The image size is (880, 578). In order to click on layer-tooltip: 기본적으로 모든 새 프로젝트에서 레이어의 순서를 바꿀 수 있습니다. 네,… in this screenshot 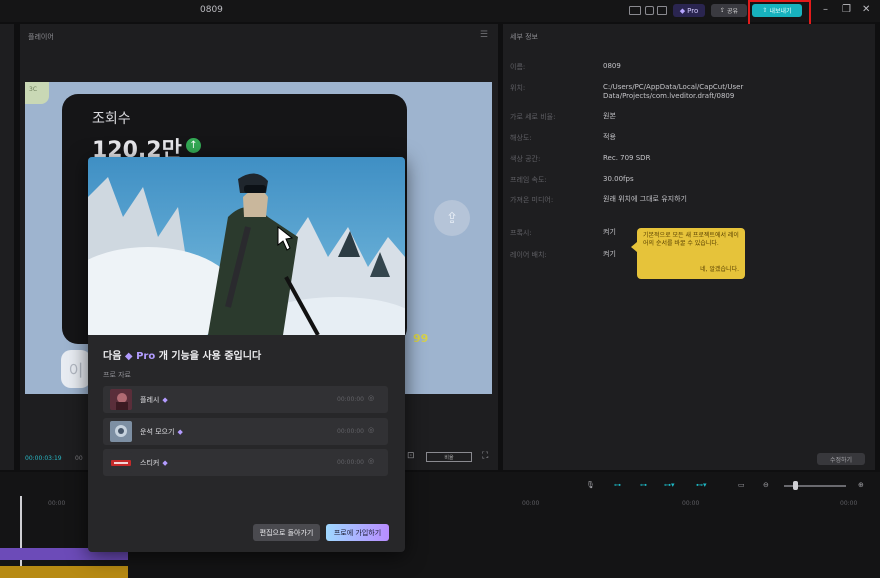, I will do `click(688, 253)`.